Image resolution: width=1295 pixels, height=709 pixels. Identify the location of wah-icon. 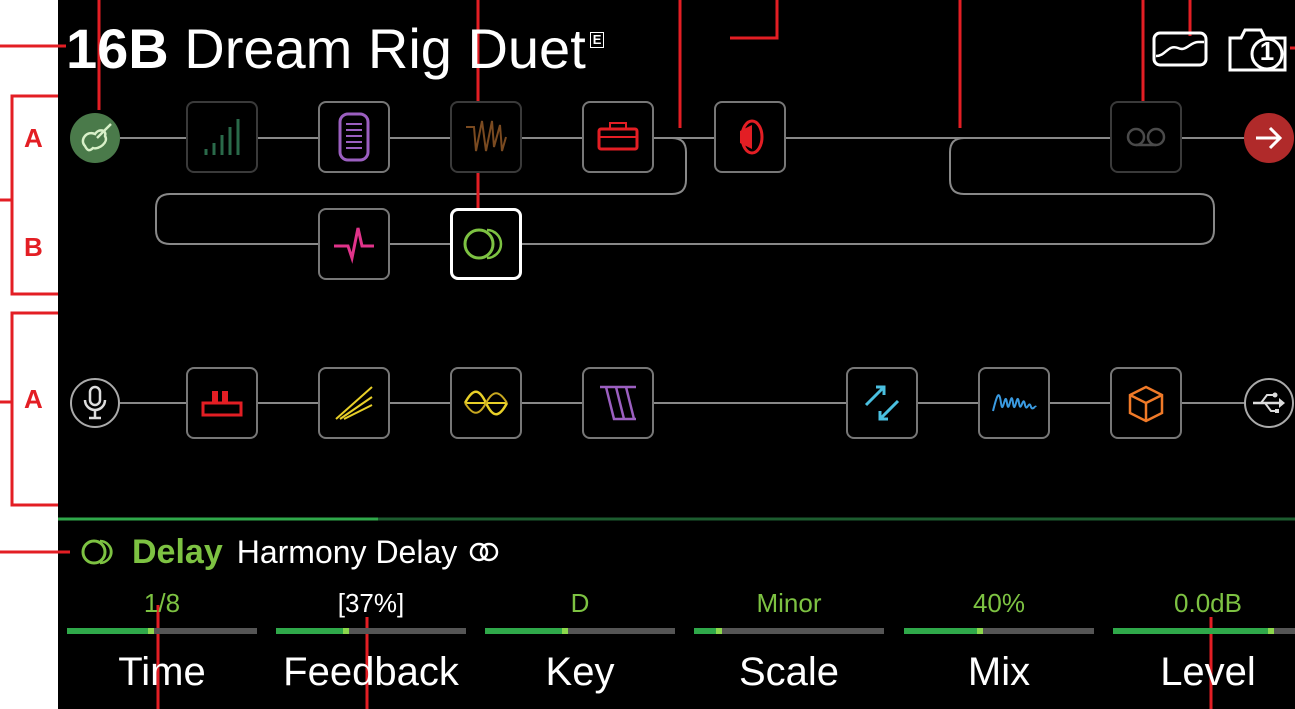
(354, 137).